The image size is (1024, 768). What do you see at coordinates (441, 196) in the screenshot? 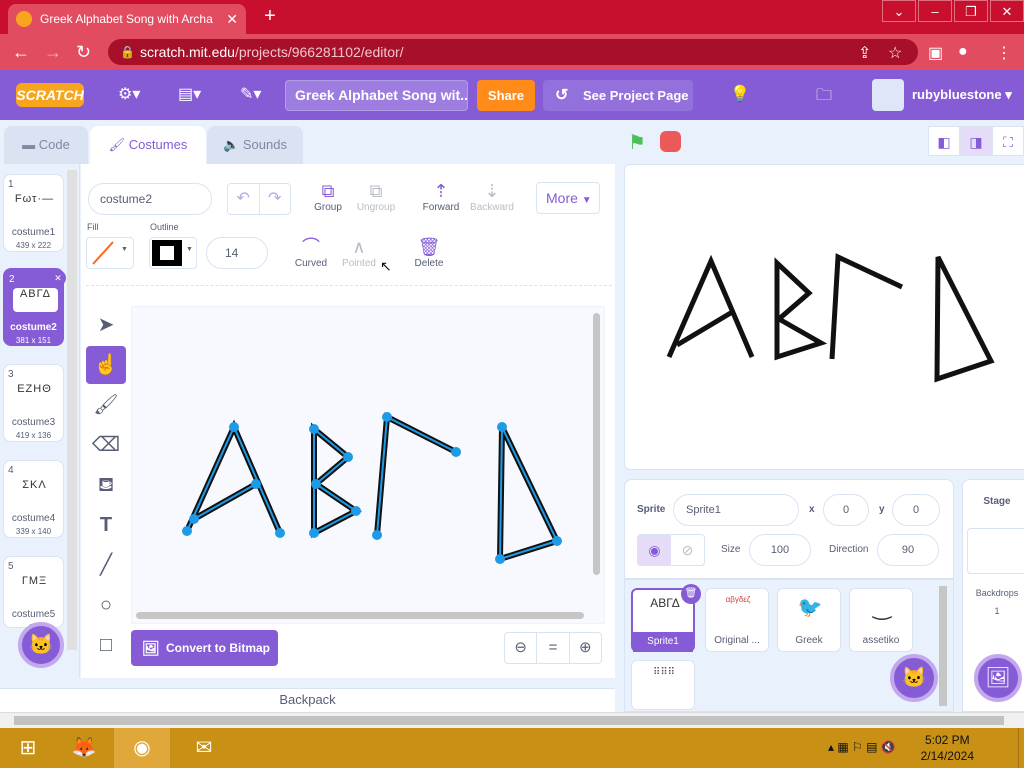
I see `forward-button: ⇡ Forward` at bounding box center [441, 196].